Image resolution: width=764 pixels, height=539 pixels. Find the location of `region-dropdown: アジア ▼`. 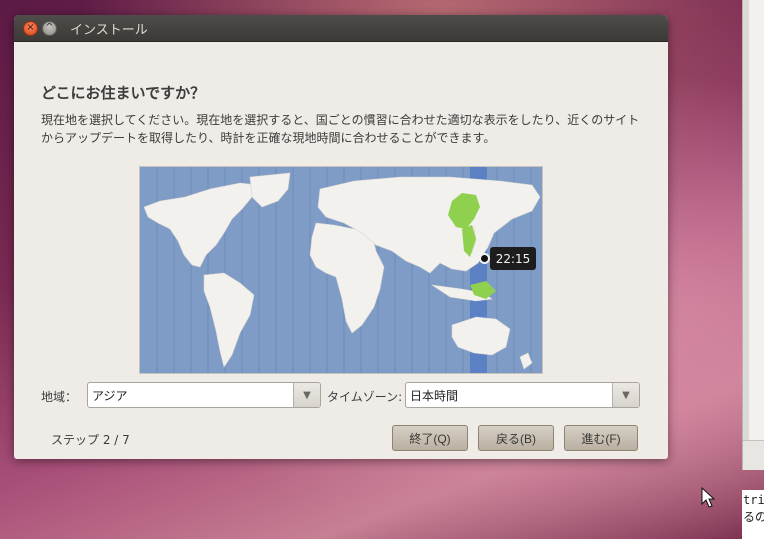

region-dropdown: アジア ▼ is located at coordinates (204, 395).